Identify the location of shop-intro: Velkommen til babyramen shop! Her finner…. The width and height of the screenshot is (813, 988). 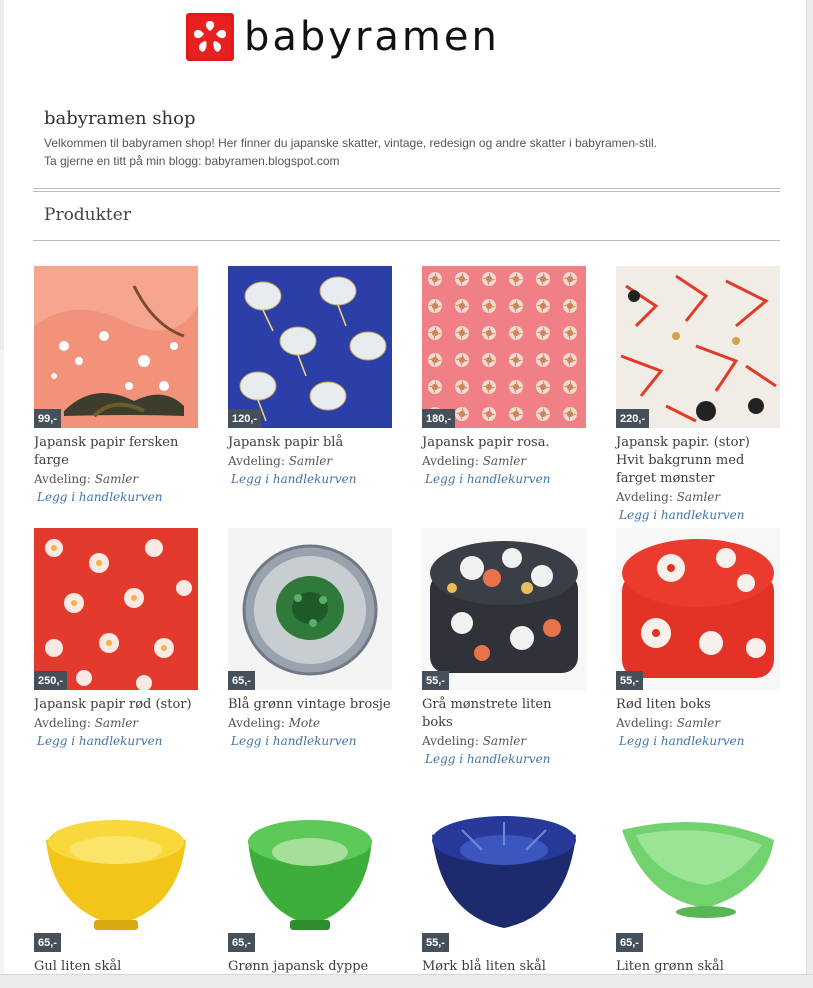
(414, 152).